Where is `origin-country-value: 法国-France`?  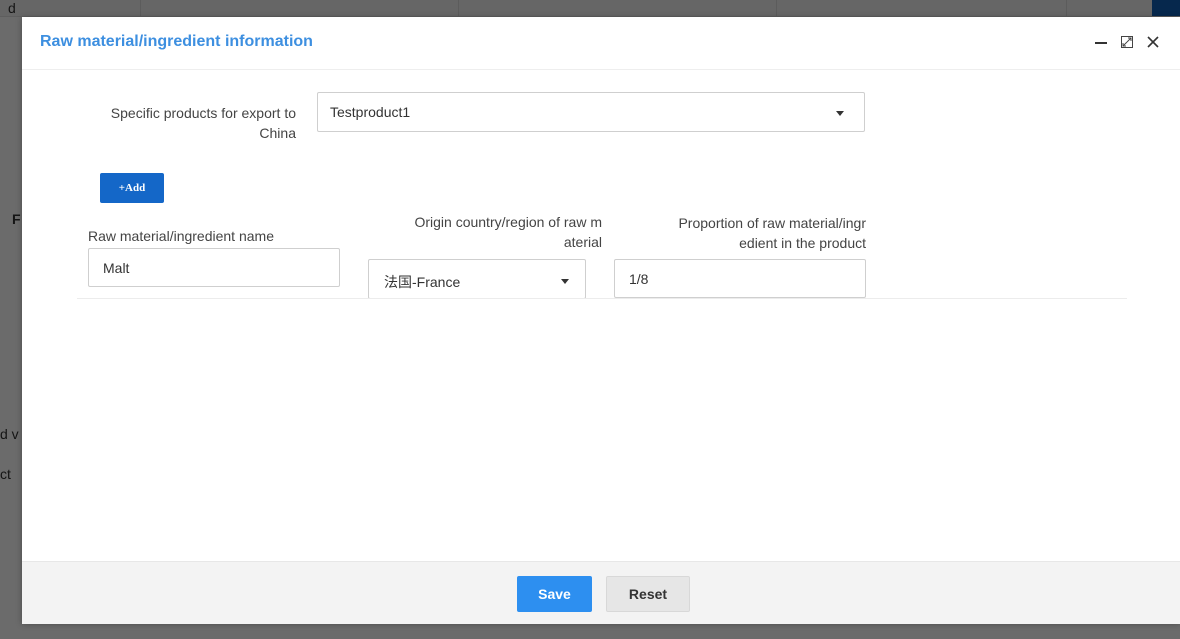
origin-country-value: 法国-France is located at coordinates (422, 282).